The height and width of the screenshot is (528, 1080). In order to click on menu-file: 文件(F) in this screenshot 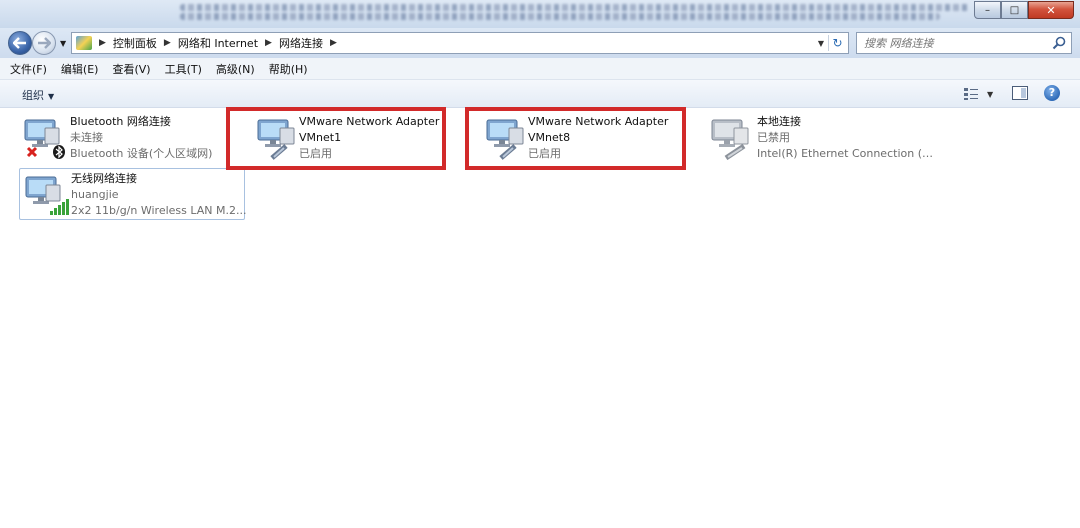, I will do `click(28, 69)`.